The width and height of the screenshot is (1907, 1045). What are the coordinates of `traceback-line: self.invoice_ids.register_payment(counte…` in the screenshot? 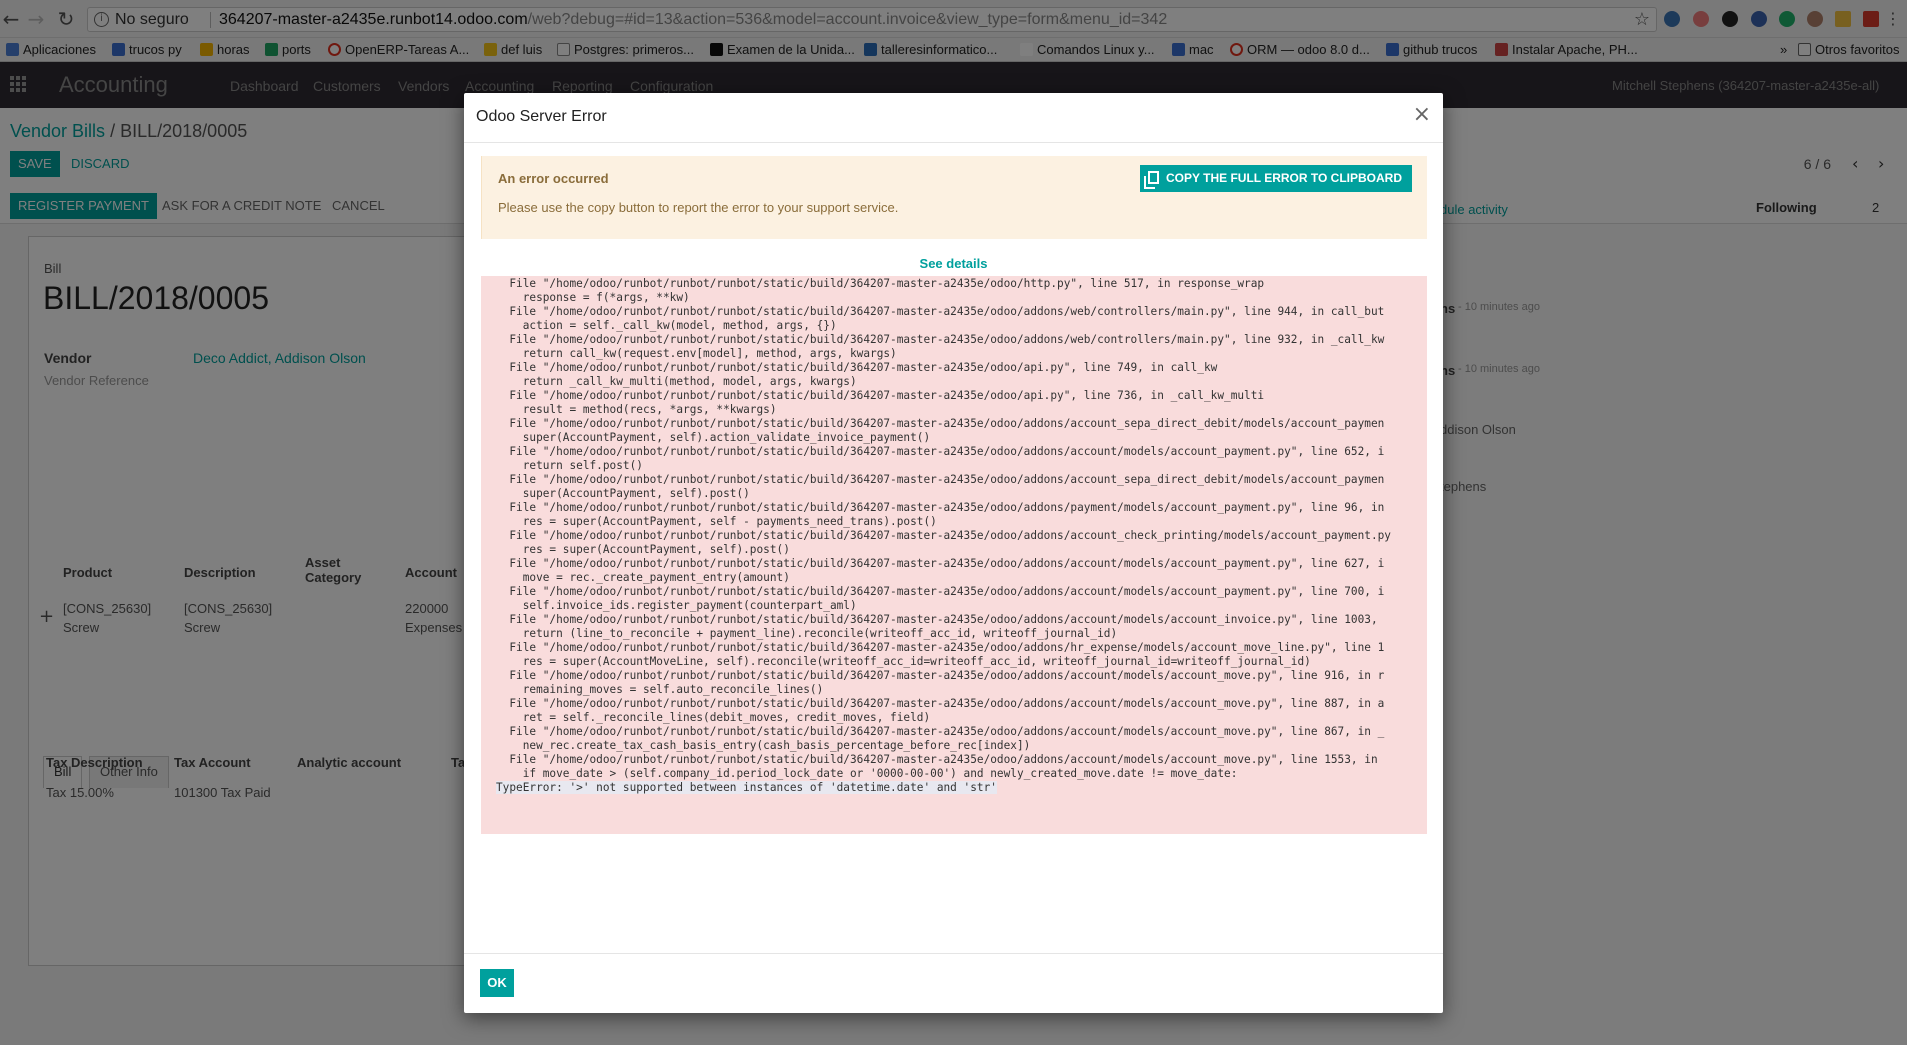 It's located at (676, 605).